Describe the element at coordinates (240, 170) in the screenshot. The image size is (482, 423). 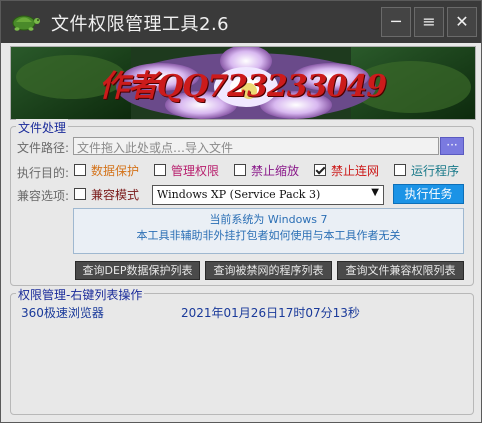
I see `disable-scaling-checkbox` at that location.